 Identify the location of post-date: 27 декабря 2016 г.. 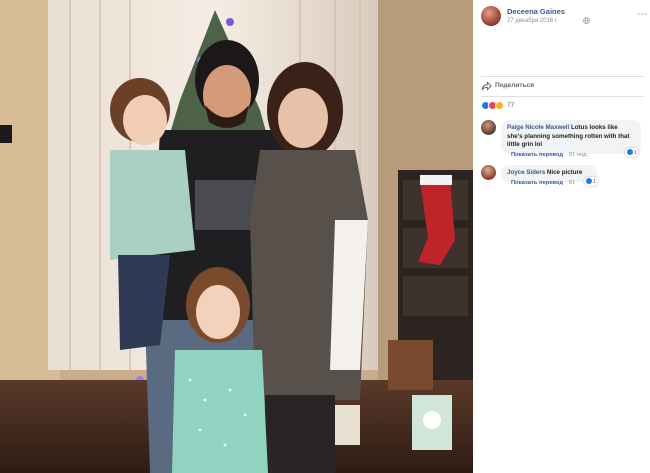
(532, 21).